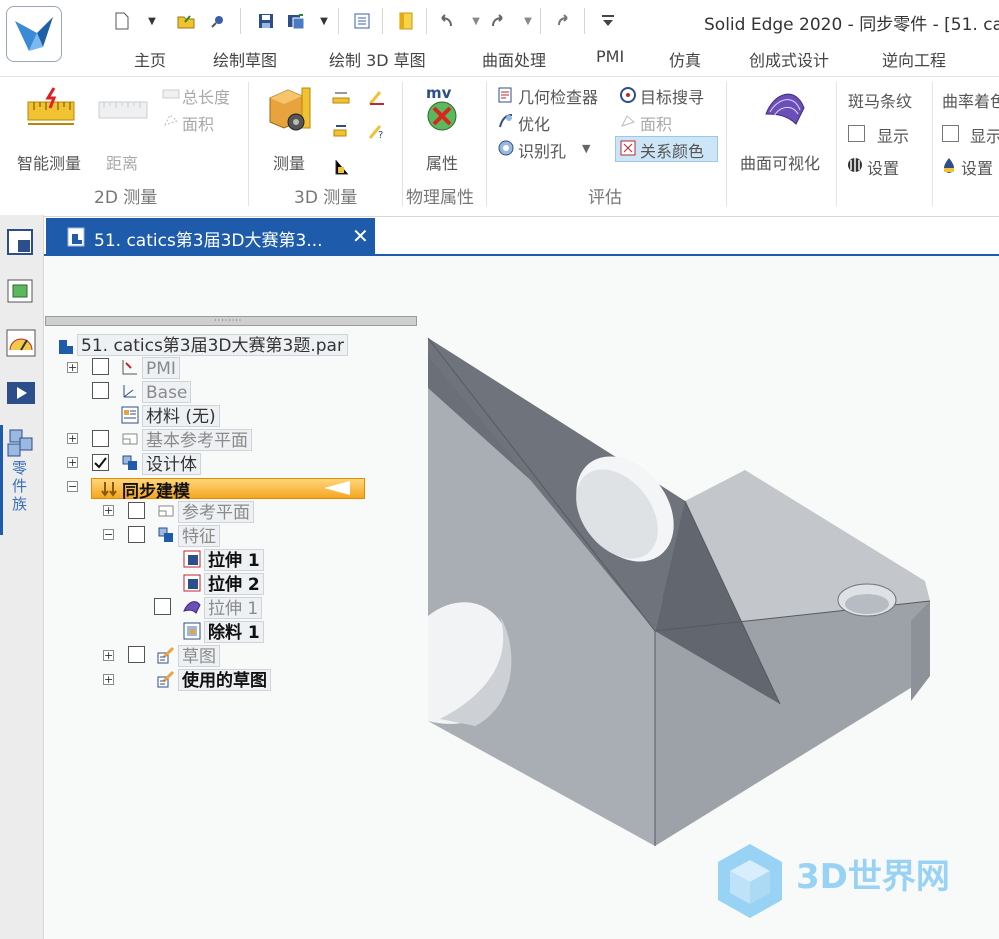  I want to click on total-length-label: 总长度, so click(206, 96).